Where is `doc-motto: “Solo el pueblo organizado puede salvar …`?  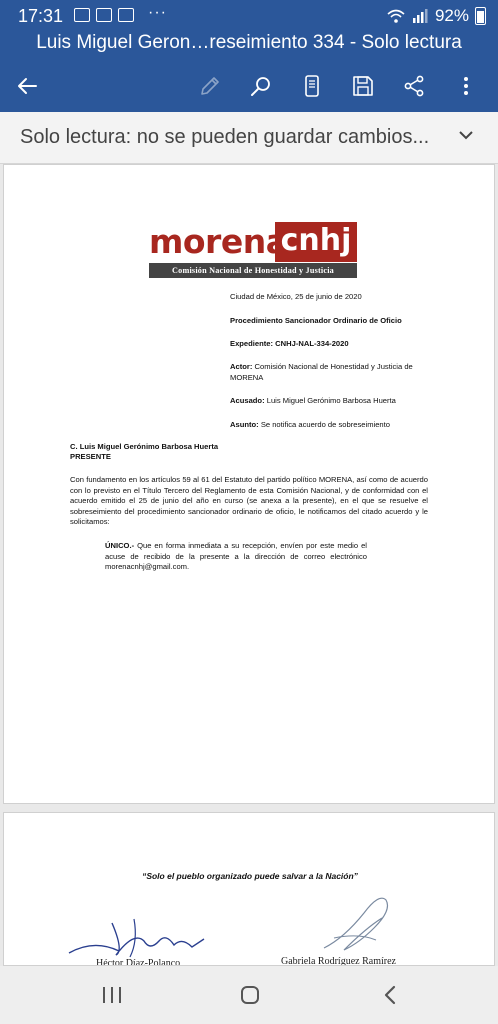 doc-motto: “Solo el pueblo organizado puede salvar … is located at coordinates (250, 876).